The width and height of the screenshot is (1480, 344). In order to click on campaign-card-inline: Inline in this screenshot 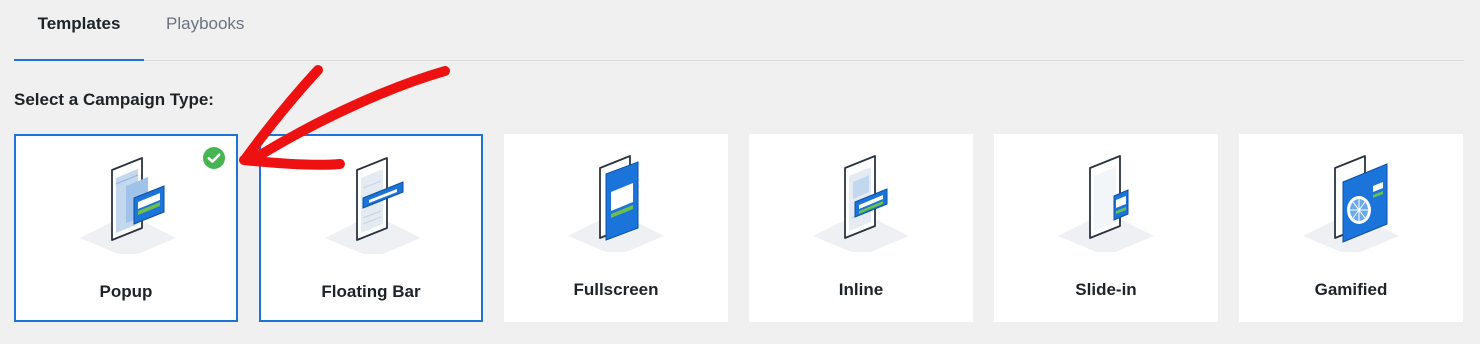, I will do `click(861, 228)`.